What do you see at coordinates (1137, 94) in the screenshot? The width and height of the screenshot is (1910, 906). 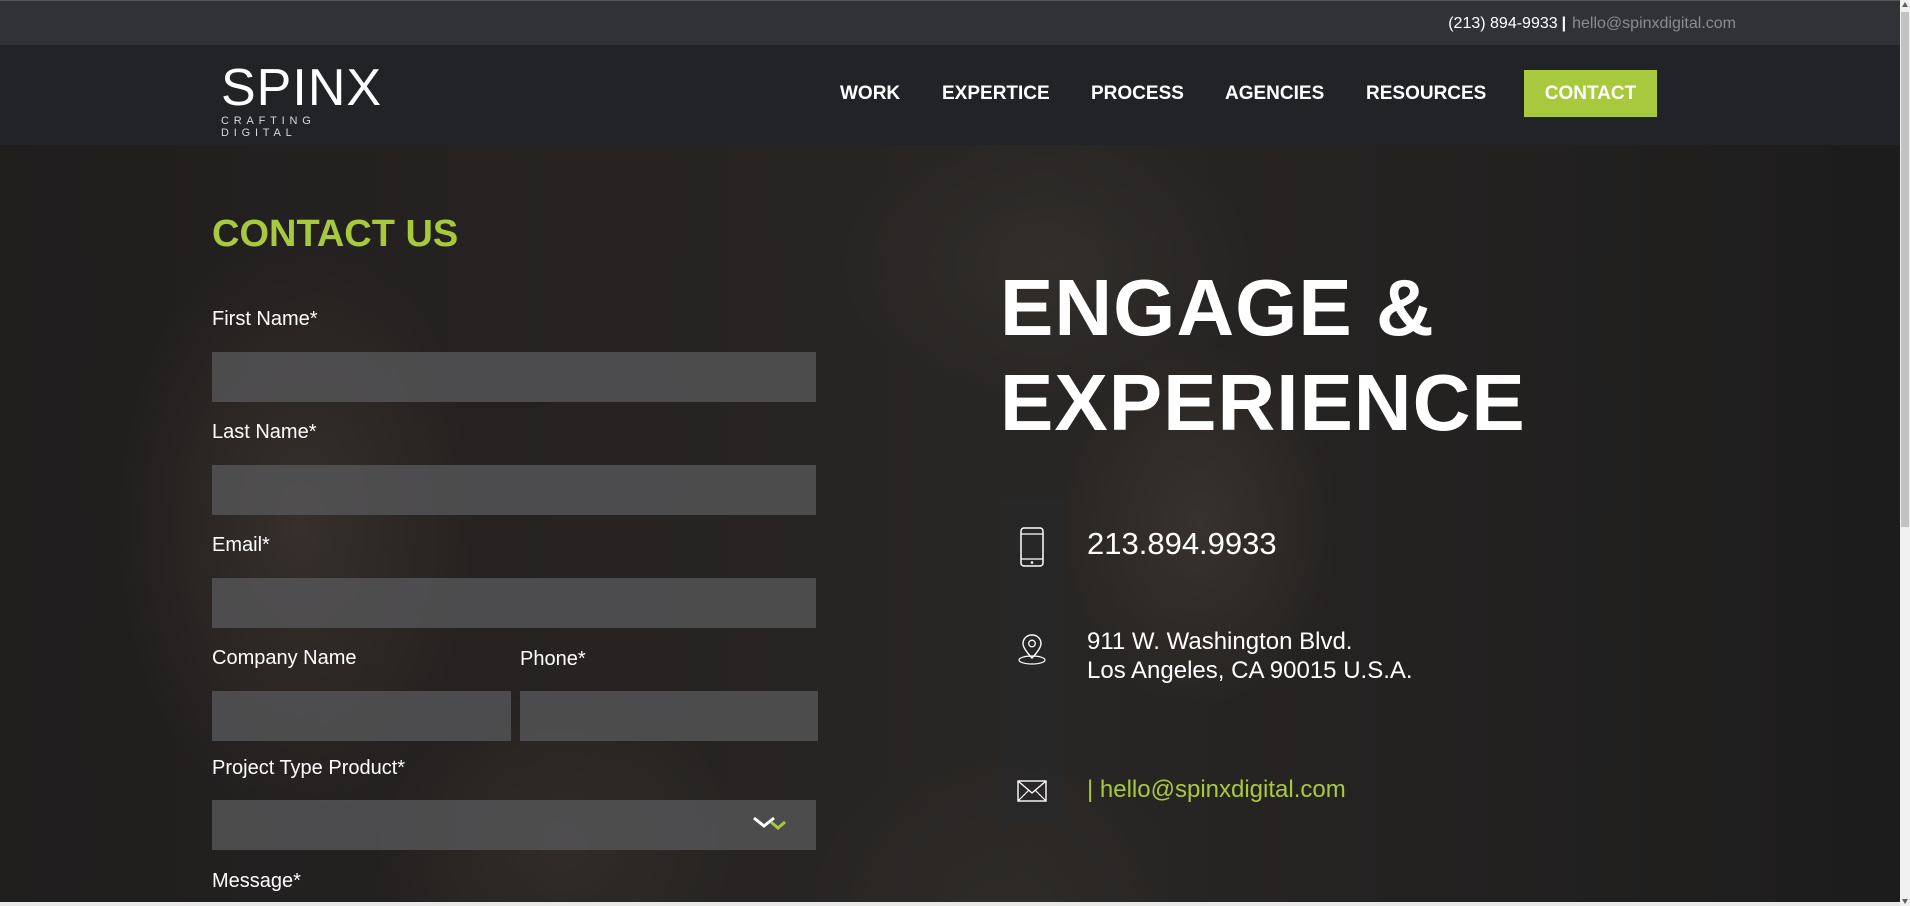 I see `nav-process: PROCESS` at bounding box center [1137, 94].